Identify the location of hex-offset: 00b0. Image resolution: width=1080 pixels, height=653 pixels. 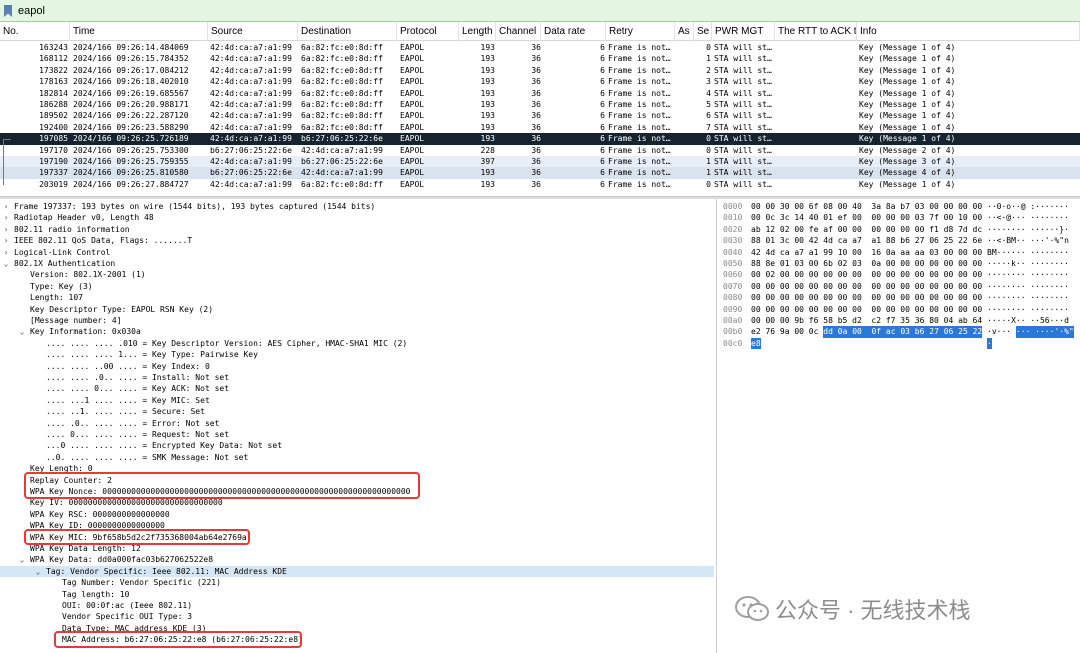
(732, 331).